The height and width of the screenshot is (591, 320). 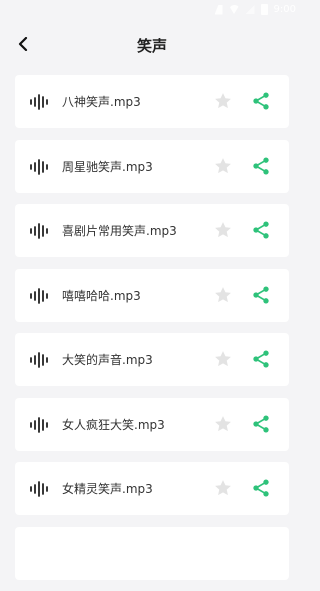 I want to click on header: 笑声, so click(x=152, y=44).